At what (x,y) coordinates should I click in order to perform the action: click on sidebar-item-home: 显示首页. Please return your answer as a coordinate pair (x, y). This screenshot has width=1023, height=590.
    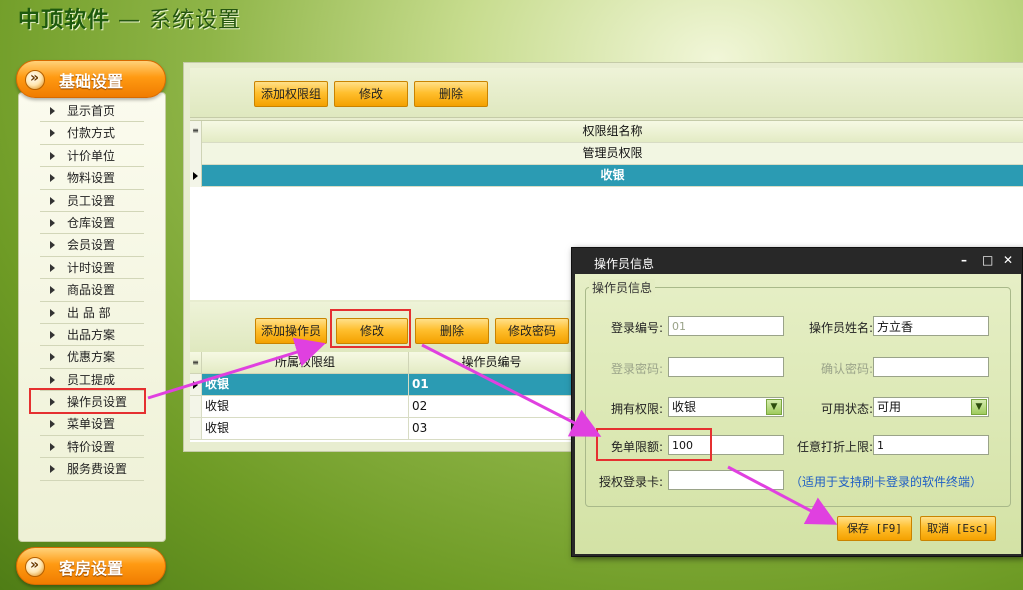
    Looking at the image, I should click on (92, 111).